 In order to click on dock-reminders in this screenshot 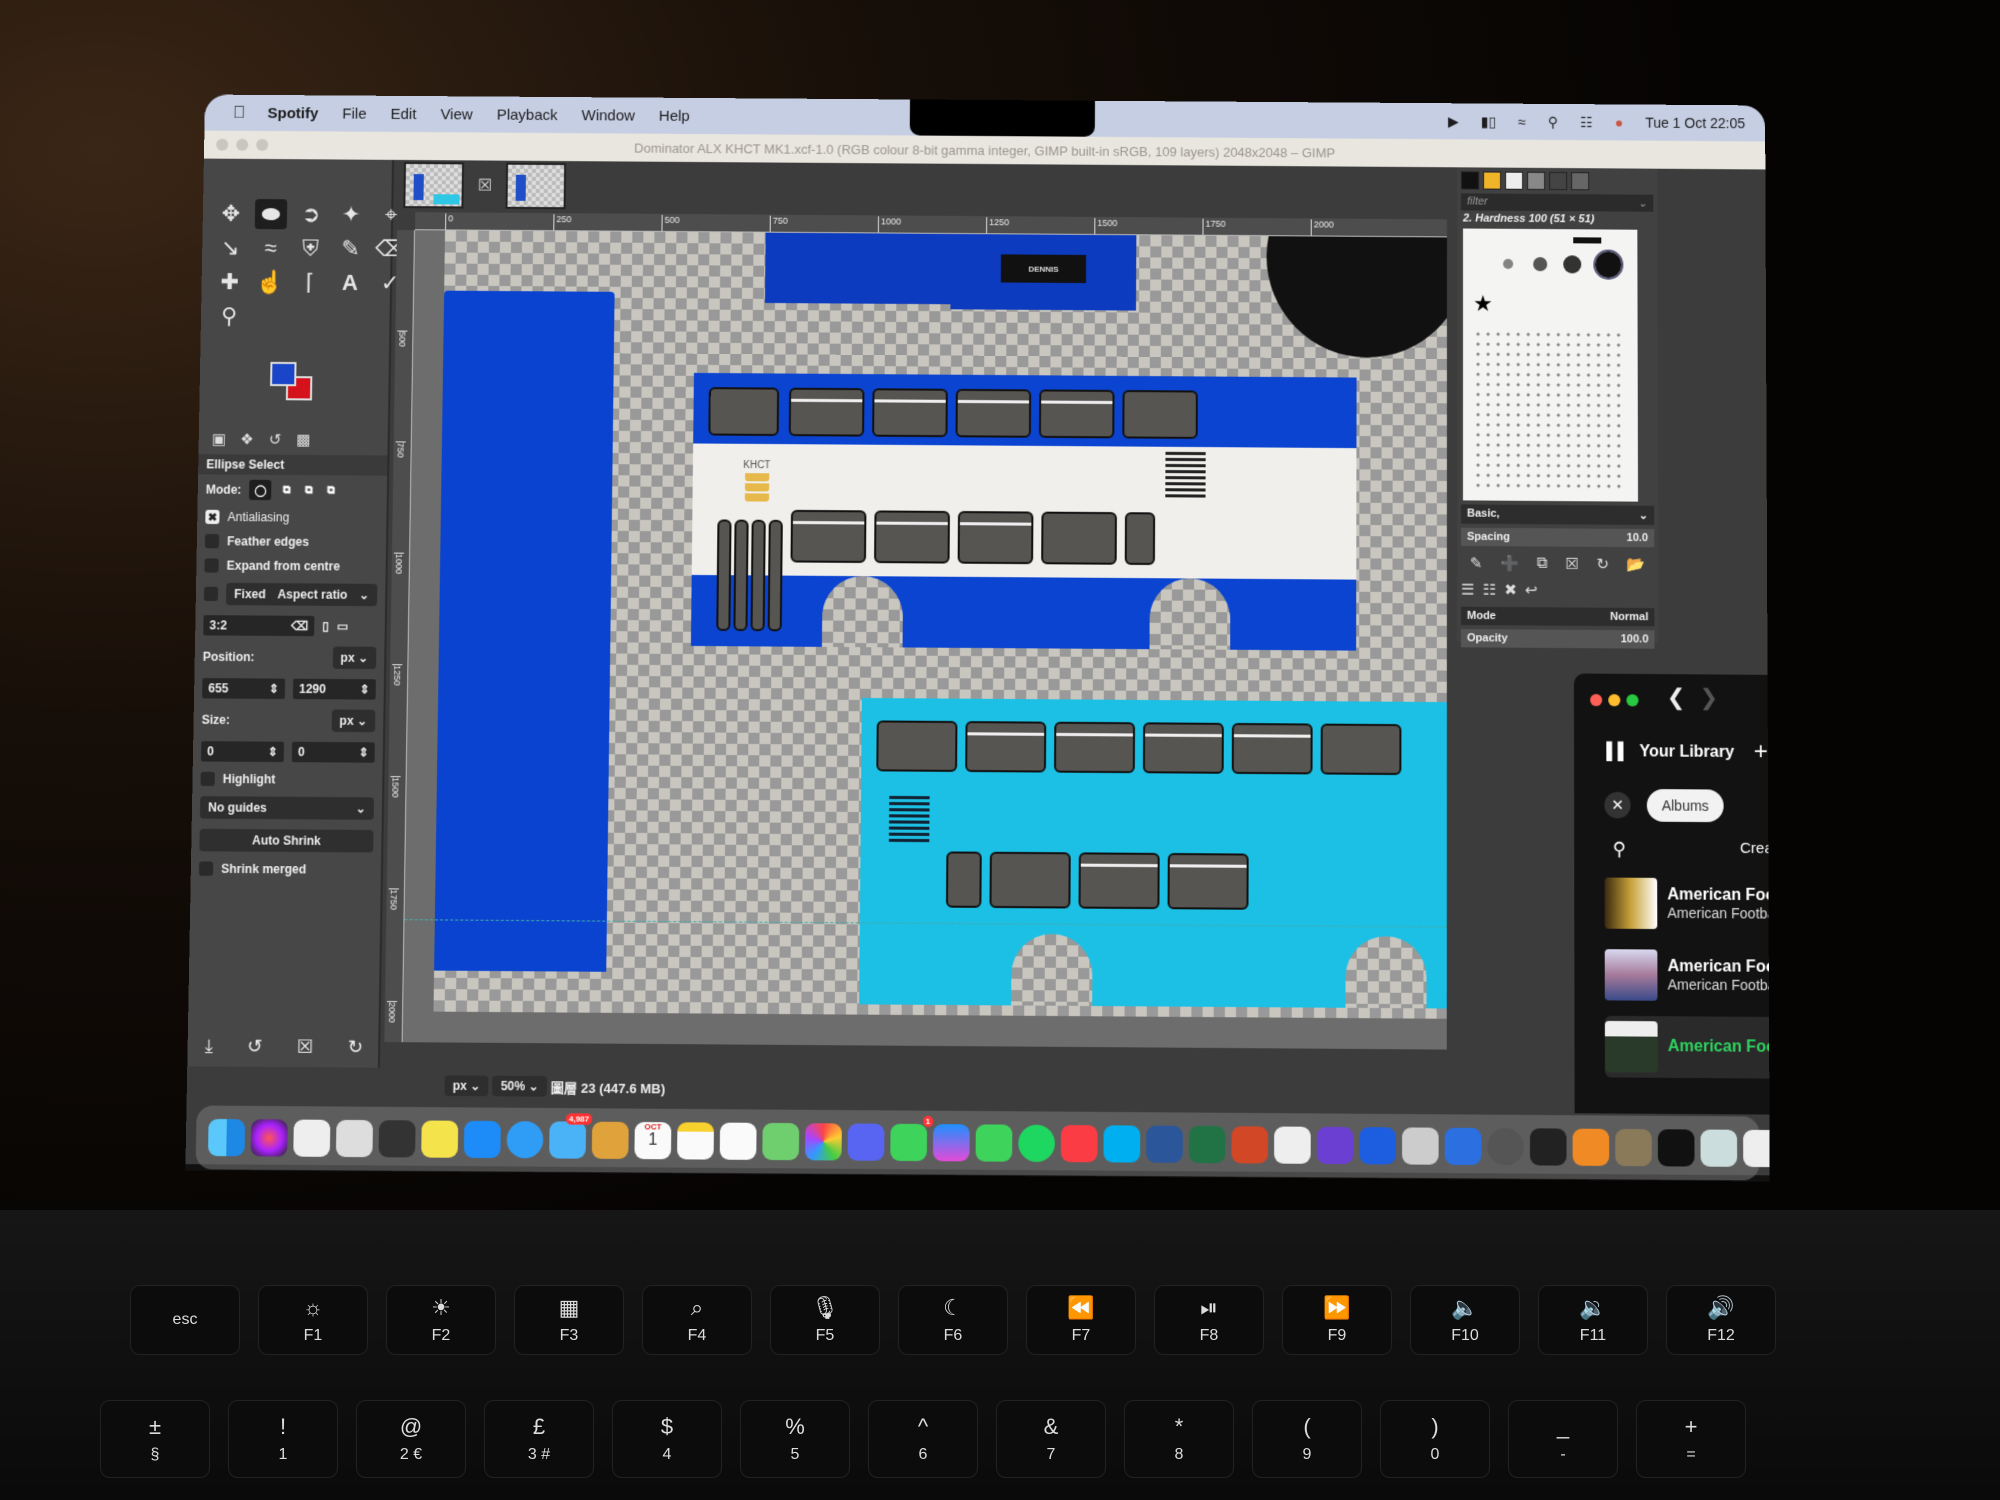, I will do `click(738, 1141)`.